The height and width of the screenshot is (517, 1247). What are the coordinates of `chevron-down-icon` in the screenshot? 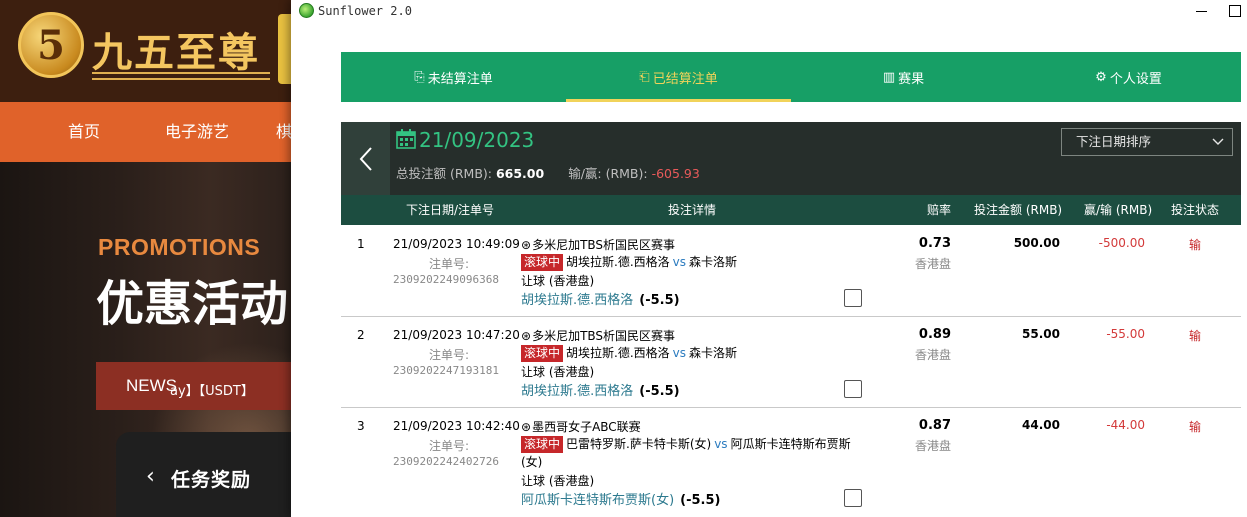 It's located at (1218, 141).